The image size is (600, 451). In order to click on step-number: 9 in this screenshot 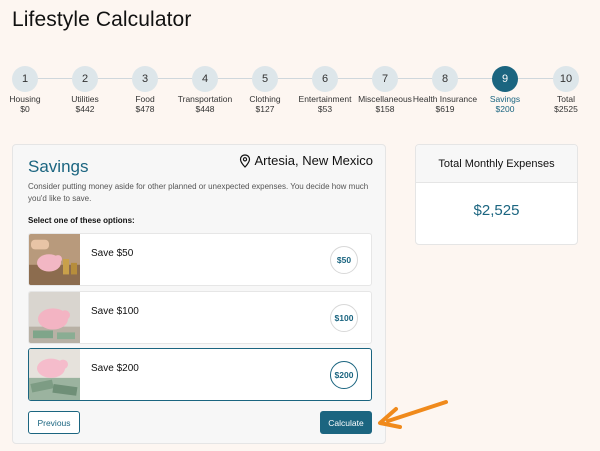, I will do `click(505, 79)`.